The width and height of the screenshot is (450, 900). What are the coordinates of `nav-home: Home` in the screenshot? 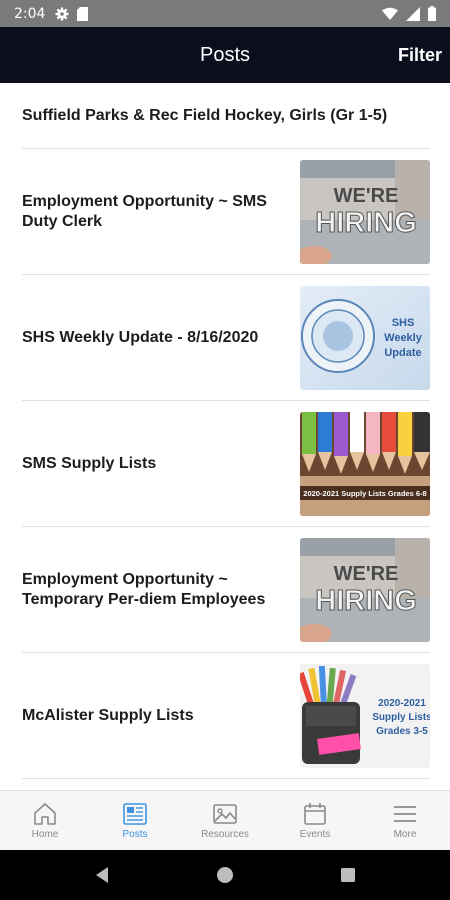 It's located at (45, 820).